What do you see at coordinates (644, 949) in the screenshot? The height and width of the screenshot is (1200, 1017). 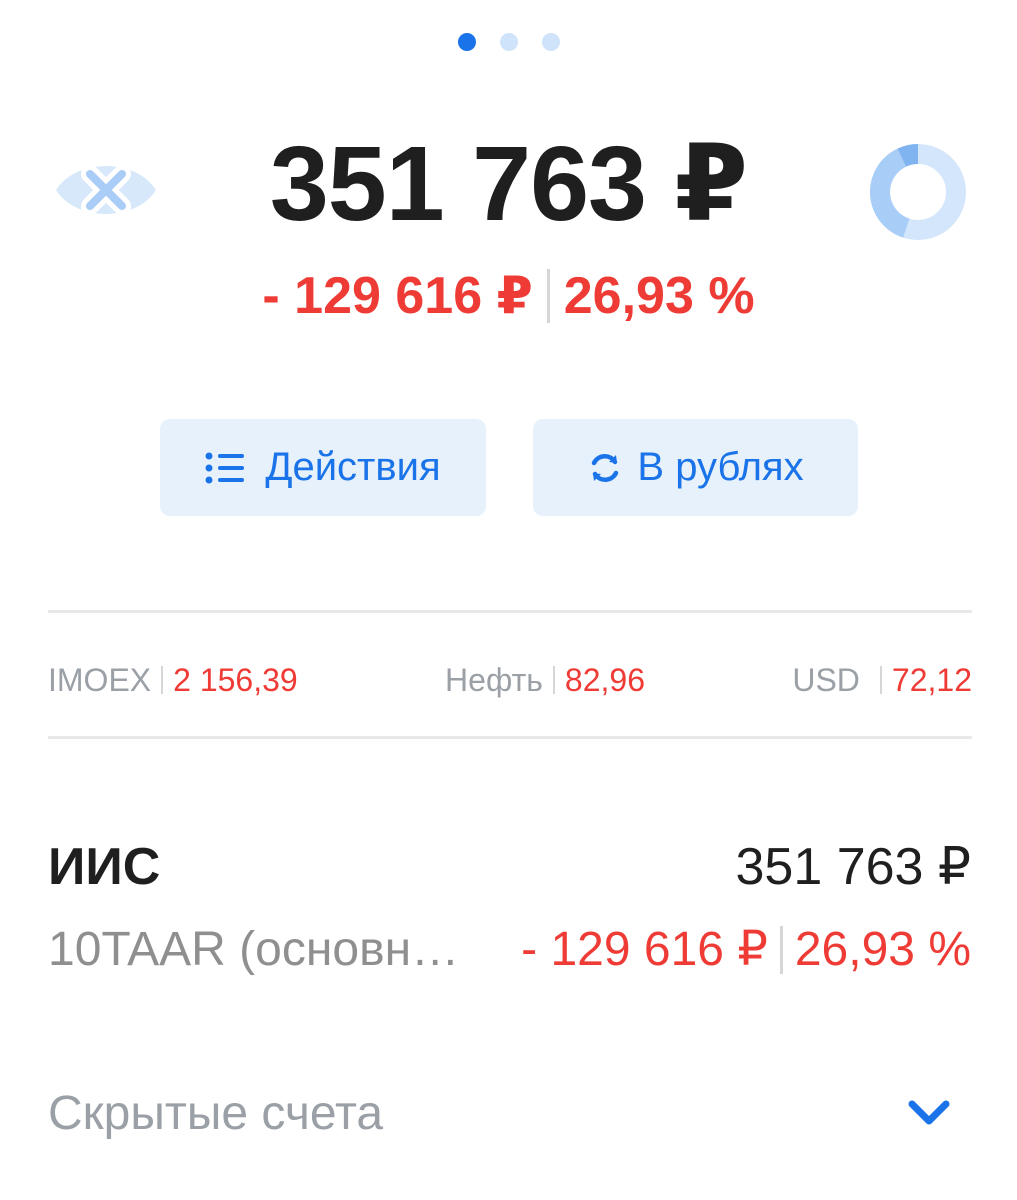 I see `account-change-abs: - 129 616 ₽` at bounding box center [644, 949].